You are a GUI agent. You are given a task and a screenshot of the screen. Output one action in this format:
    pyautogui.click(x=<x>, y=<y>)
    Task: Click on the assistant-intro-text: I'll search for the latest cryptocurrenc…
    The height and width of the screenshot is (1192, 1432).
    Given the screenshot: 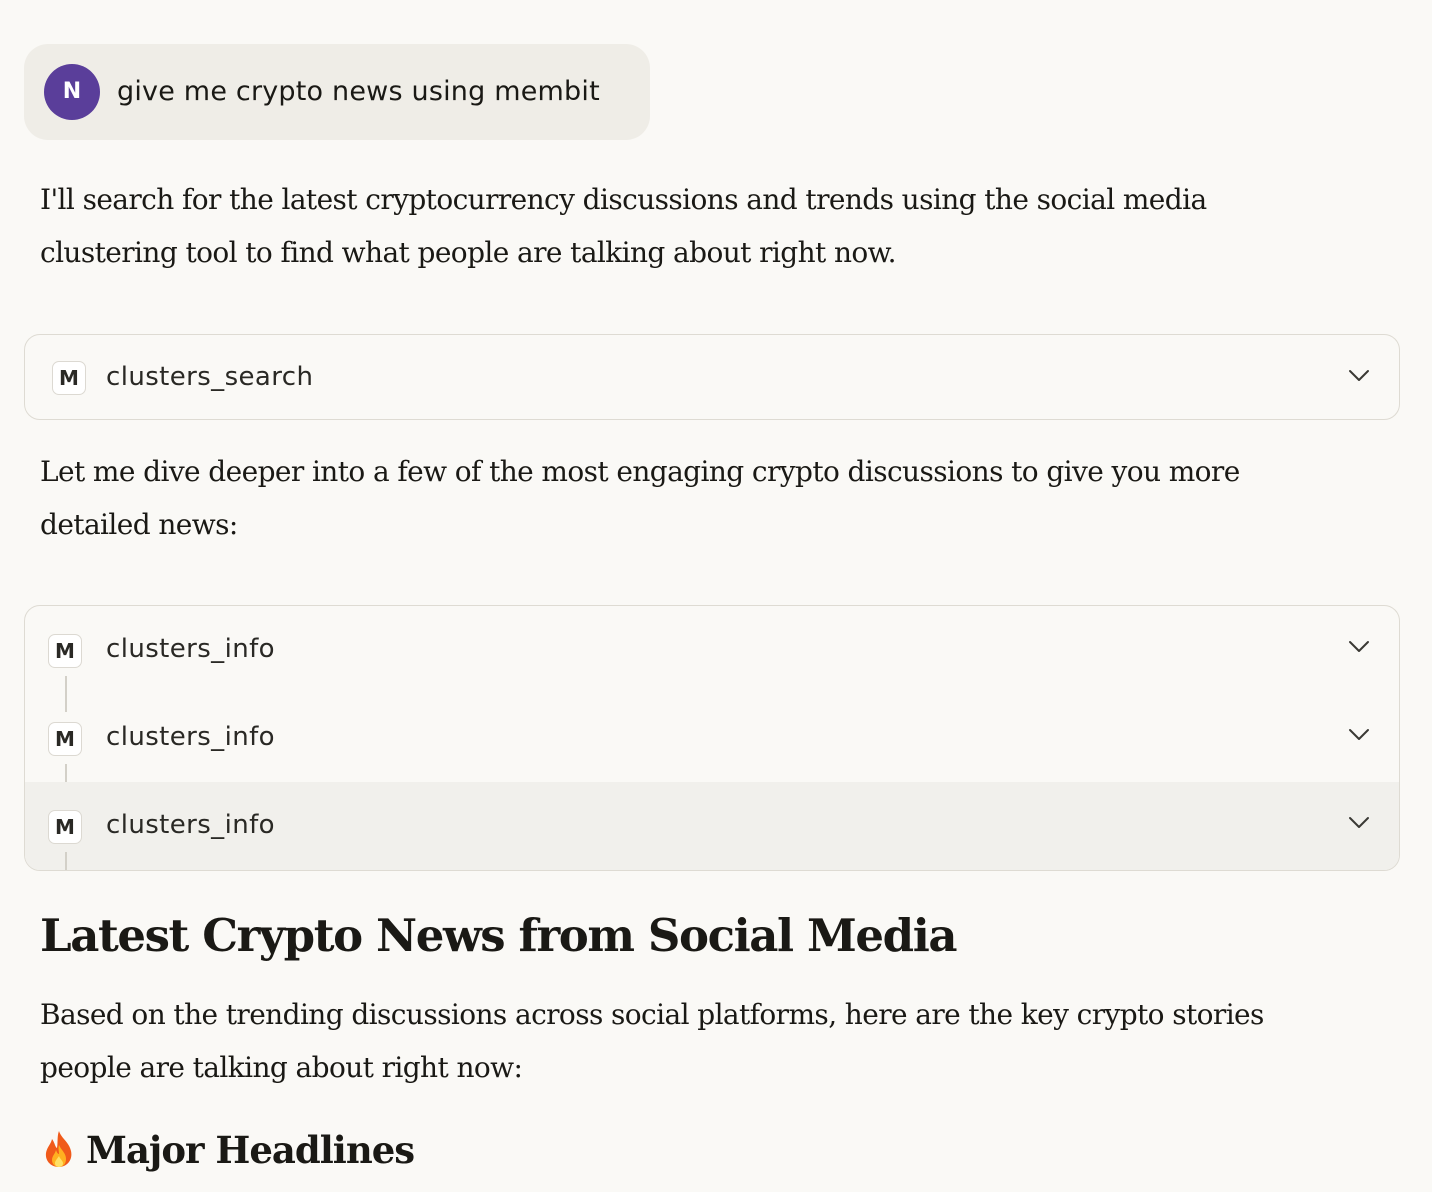 What is the action you would take?
    pyautogui.click(x=623, y=226)
    